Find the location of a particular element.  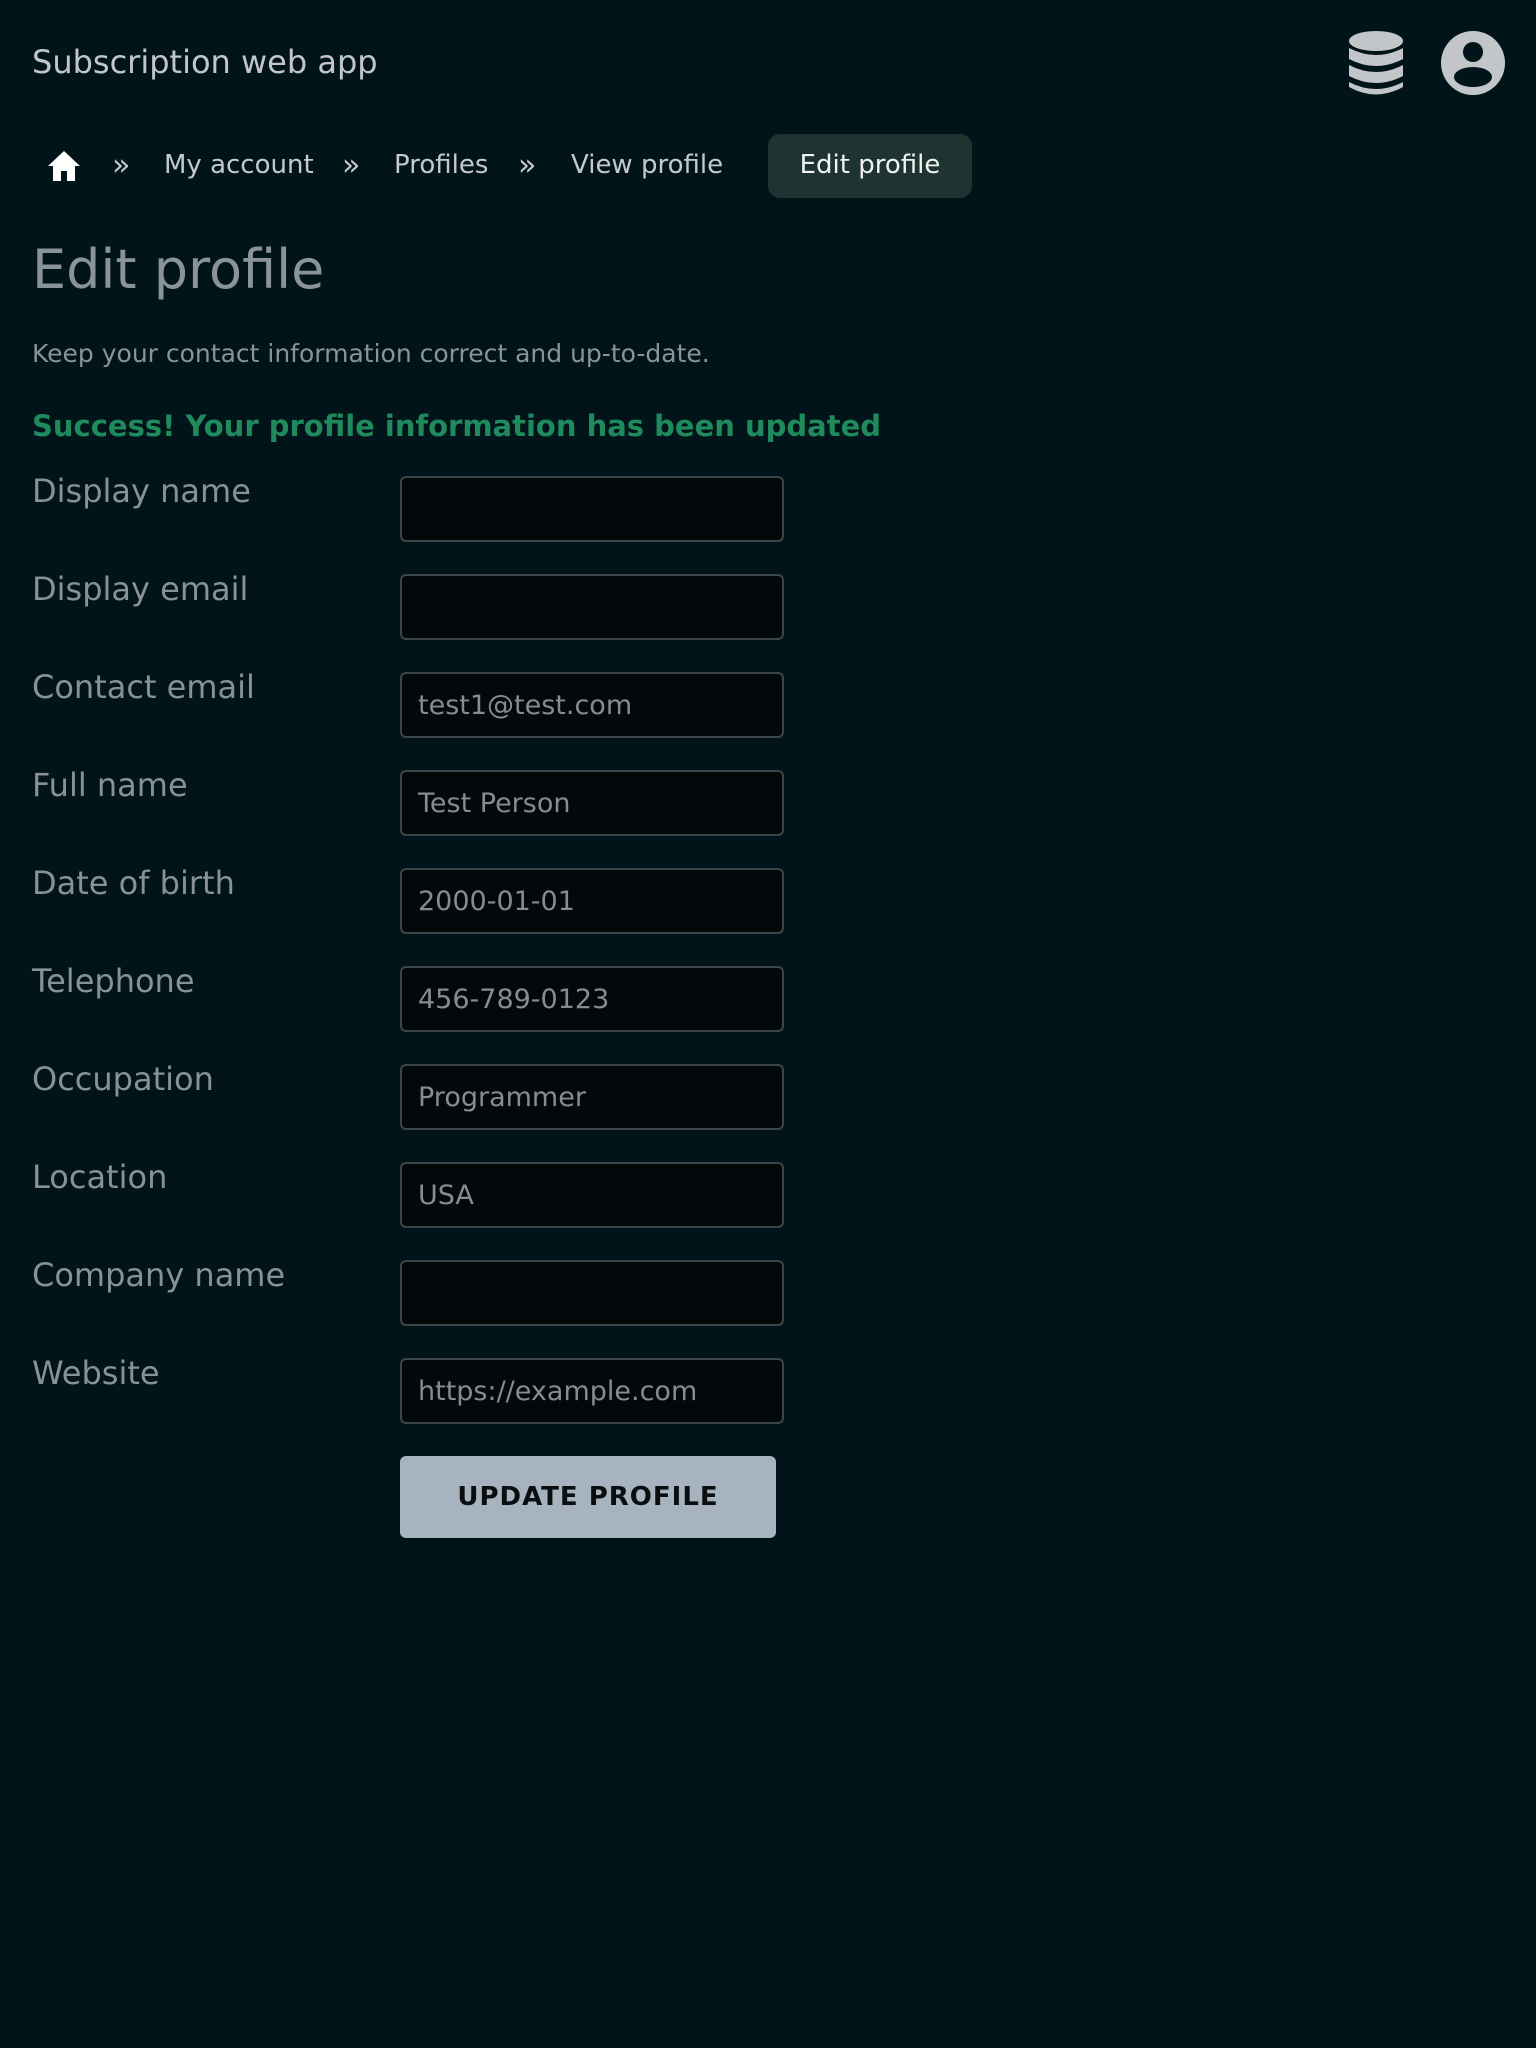

database-icon is located at coordinates (1376, 64).